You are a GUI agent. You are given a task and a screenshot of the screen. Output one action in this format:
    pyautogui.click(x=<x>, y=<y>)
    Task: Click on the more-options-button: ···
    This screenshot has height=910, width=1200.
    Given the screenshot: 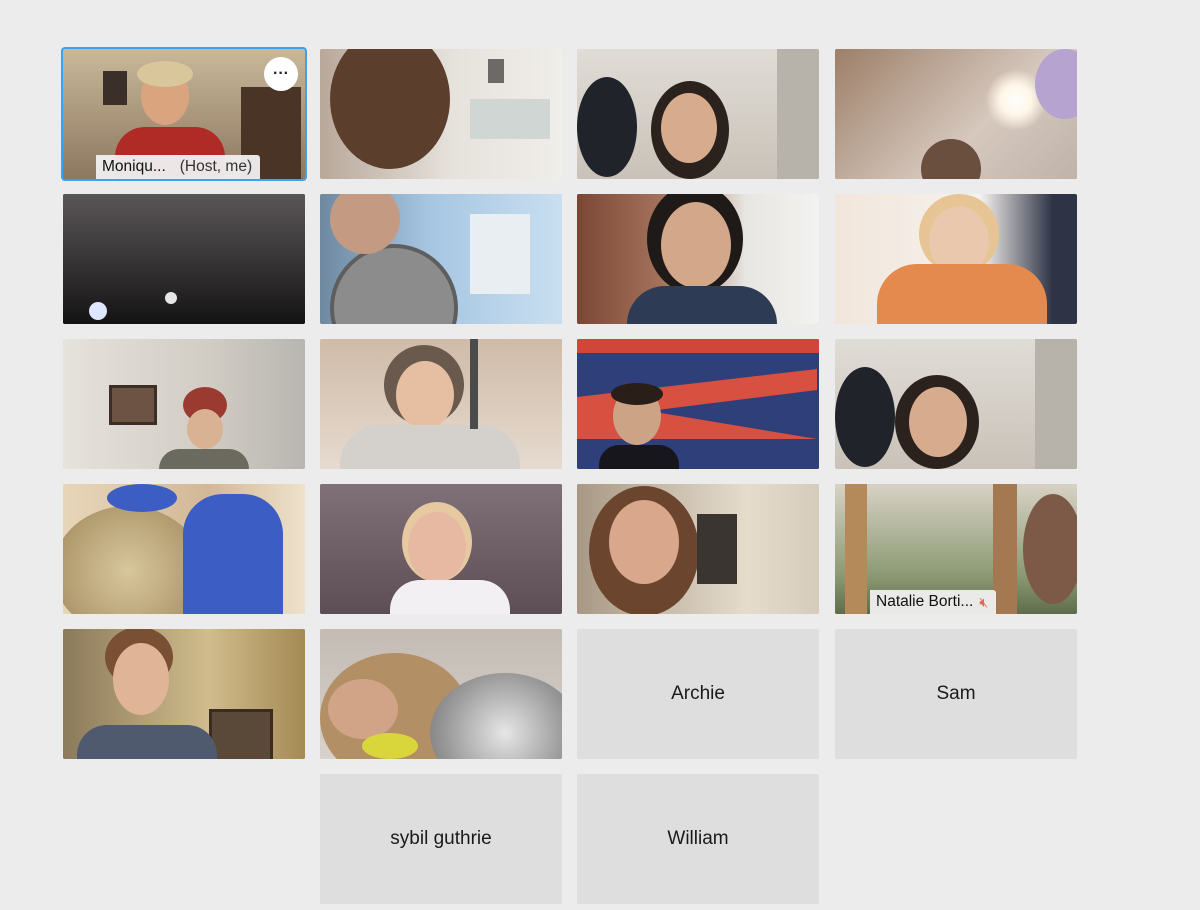 What is the action you would take?
    pyautogui.click(x=281, y=74)
    